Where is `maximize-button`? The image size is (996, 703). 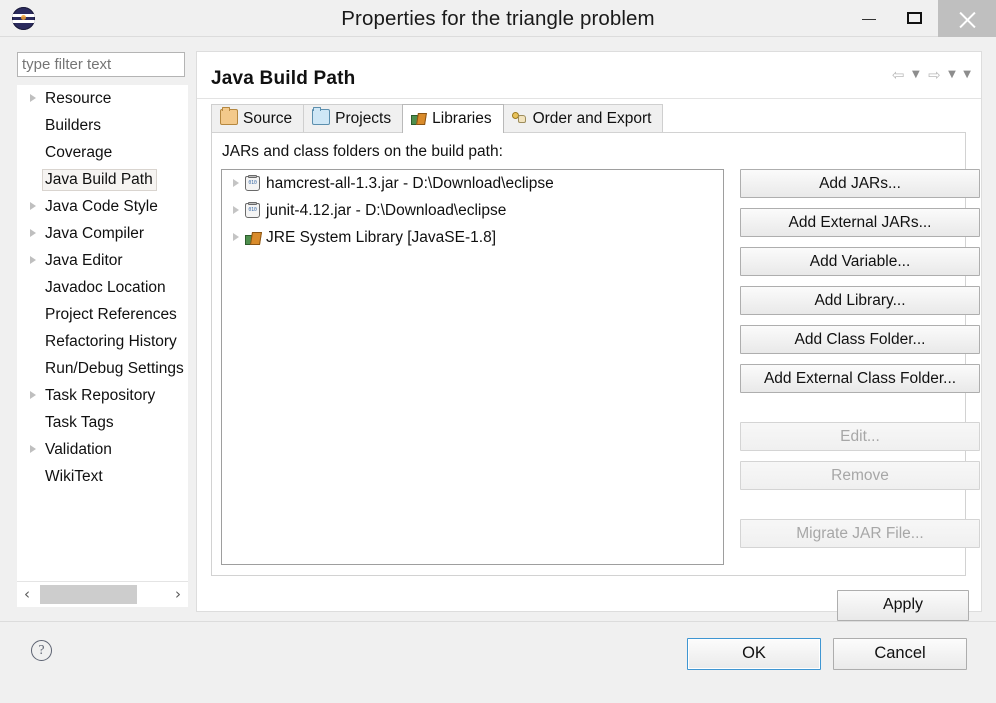 maximize-button is located at coordinates (915, 18).